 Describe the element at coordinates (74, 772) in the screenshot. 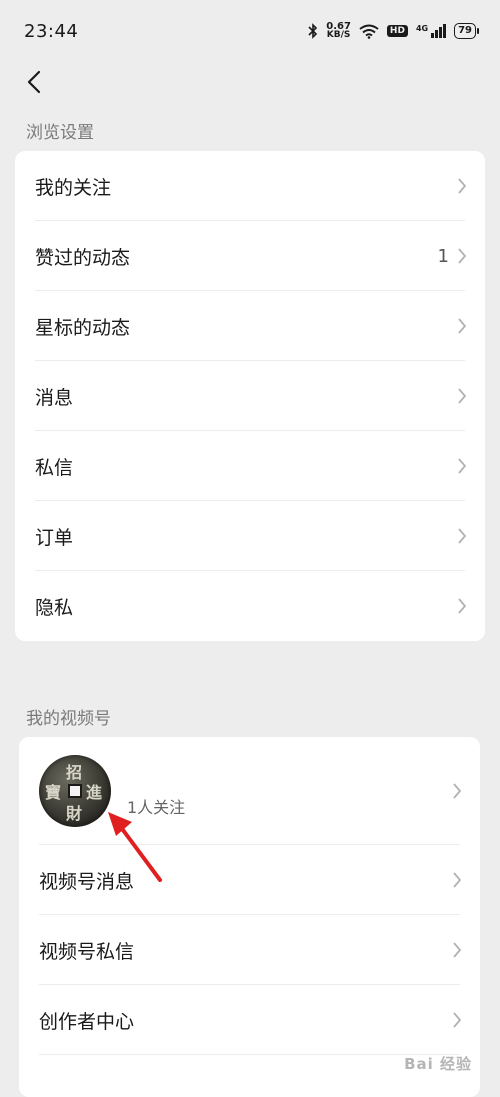

I see `avatar-char: 招` at that location.